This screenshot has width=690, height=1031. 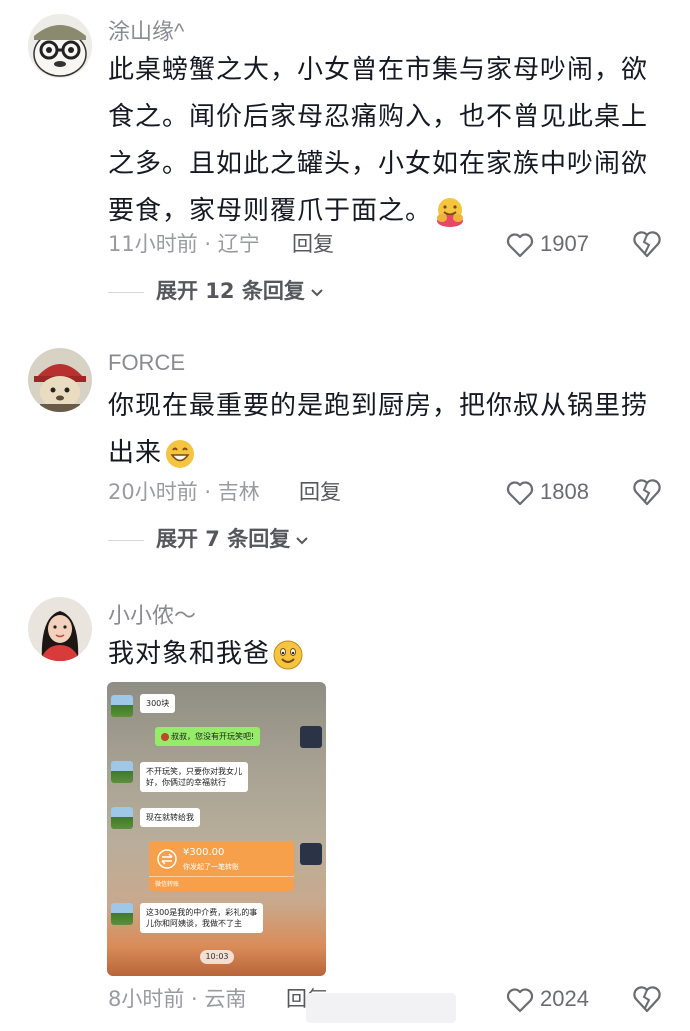 What do you see at coordinates (152, 614) in the screenshot?
I see `username: 小小侬～` at bounding box center [152, 614].